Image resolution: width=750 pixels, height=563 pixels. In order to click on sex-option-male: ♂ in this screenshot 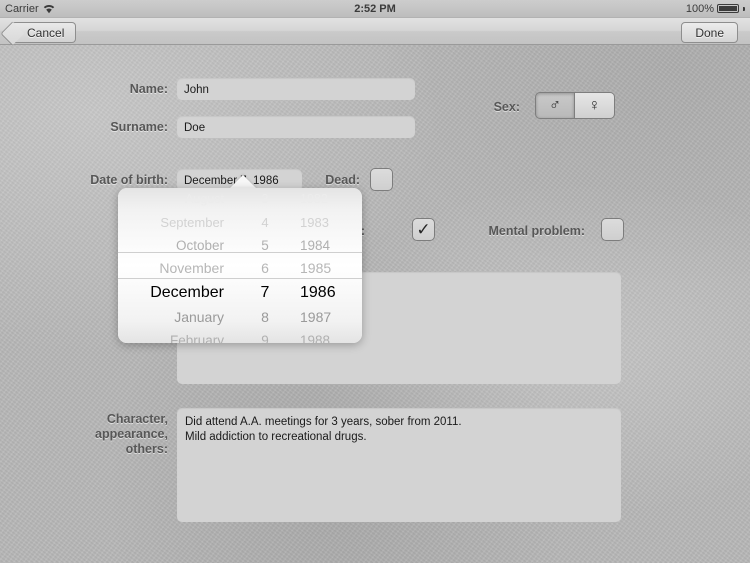, I will do `click(555, 105)`.